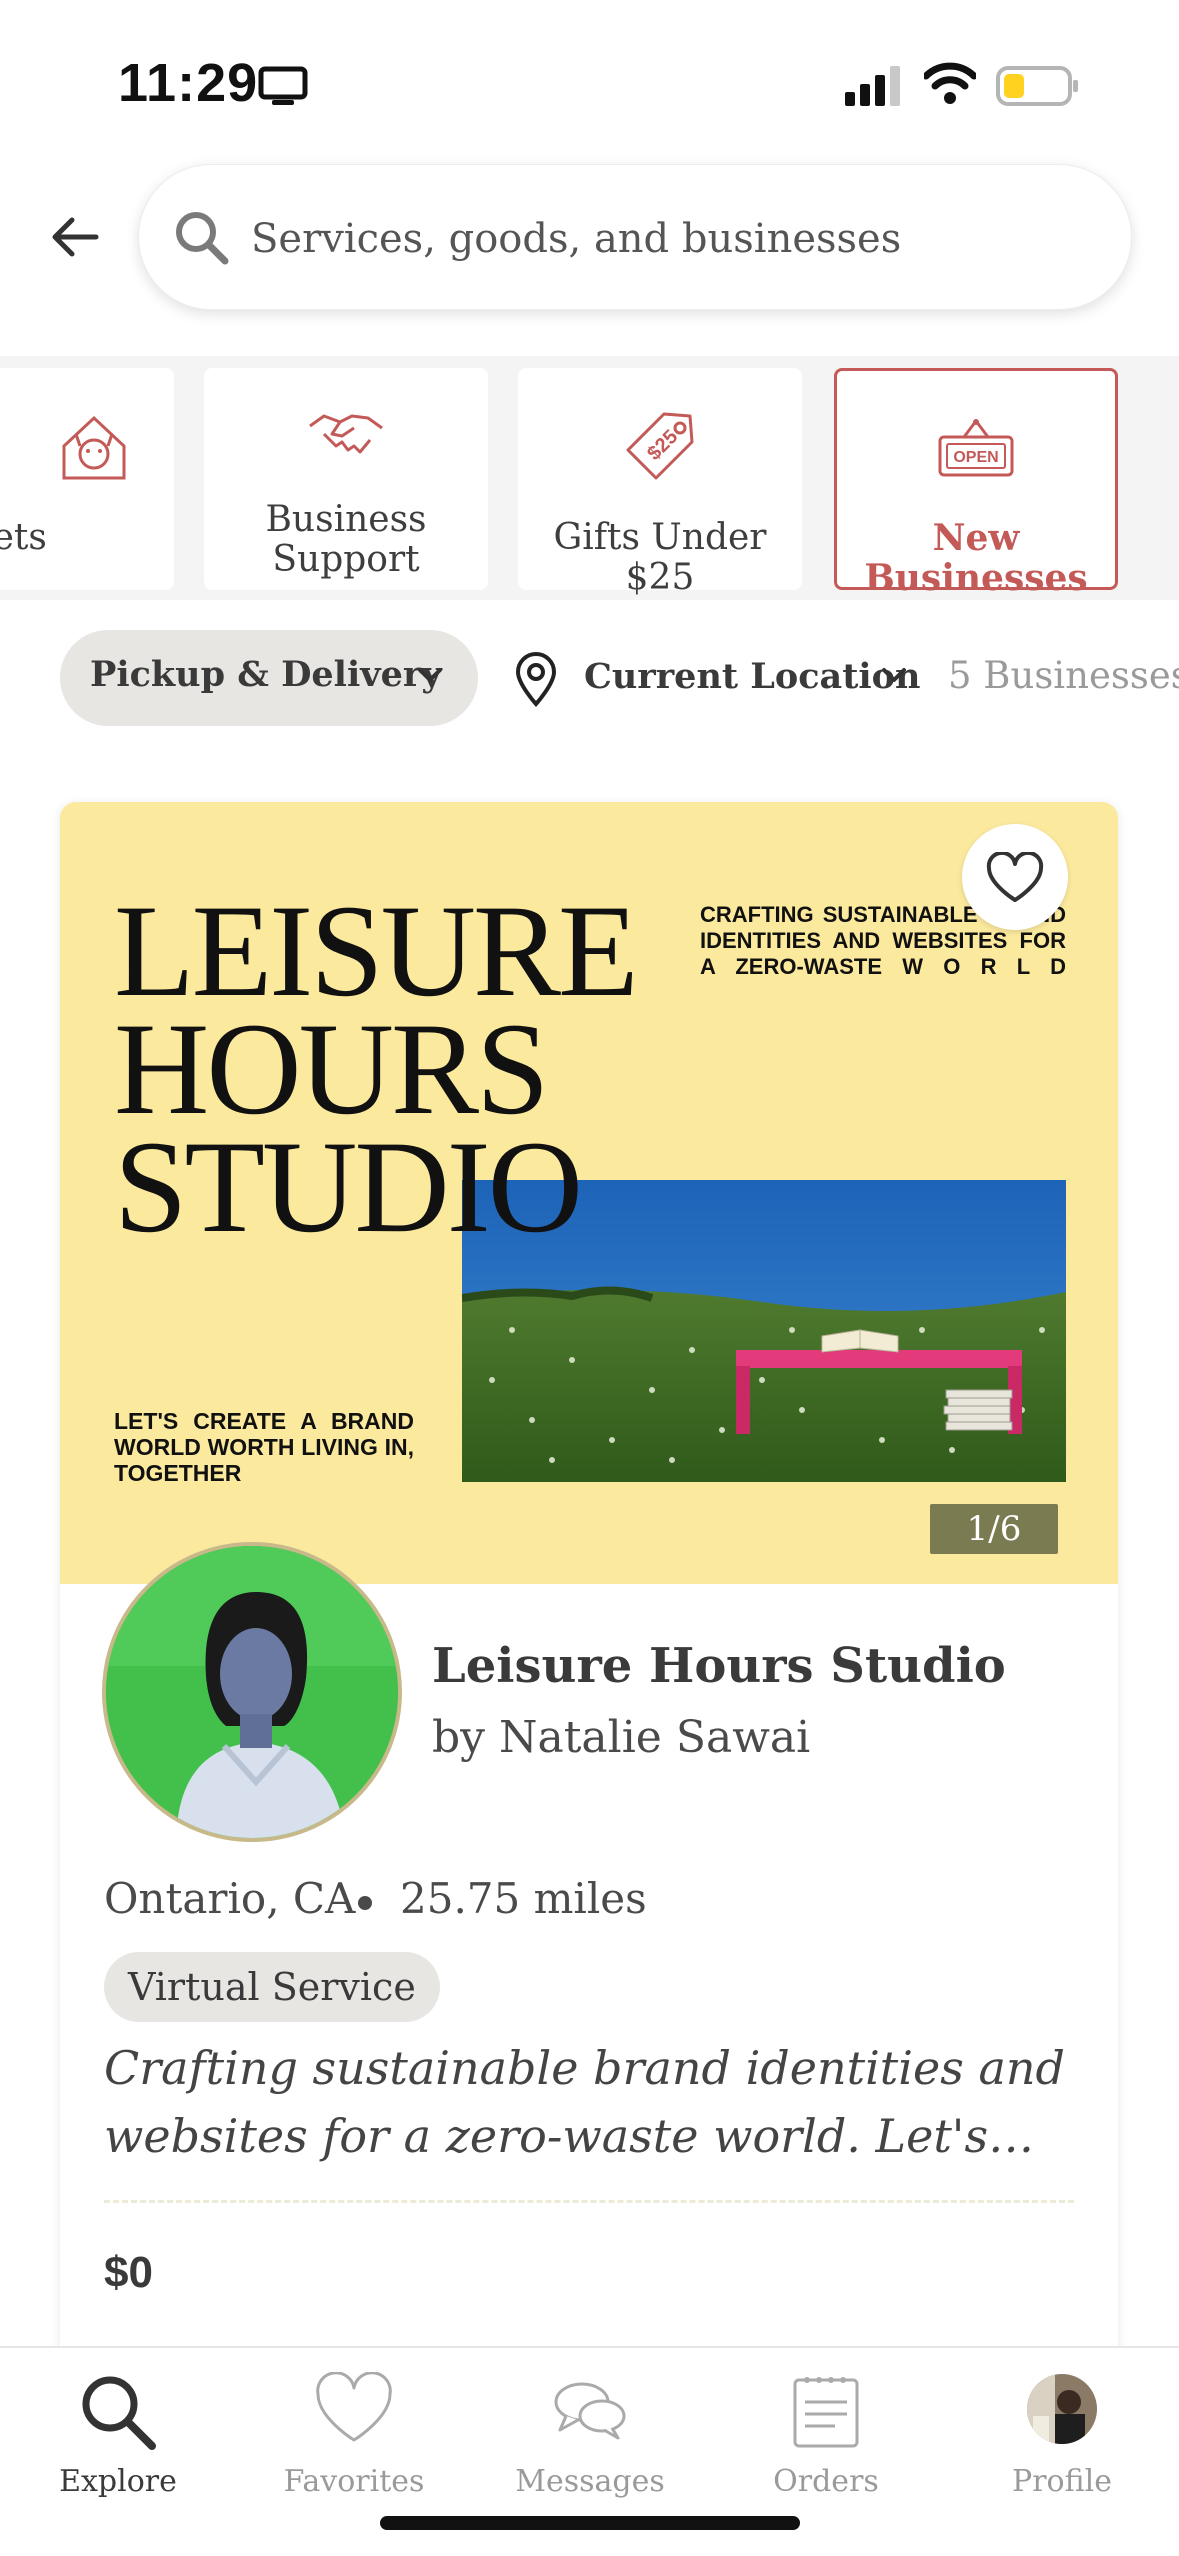 This screenshot has width=1179, height=2556. I want to click on business-owner: by Natalie Sawai, so click(621, 1737).